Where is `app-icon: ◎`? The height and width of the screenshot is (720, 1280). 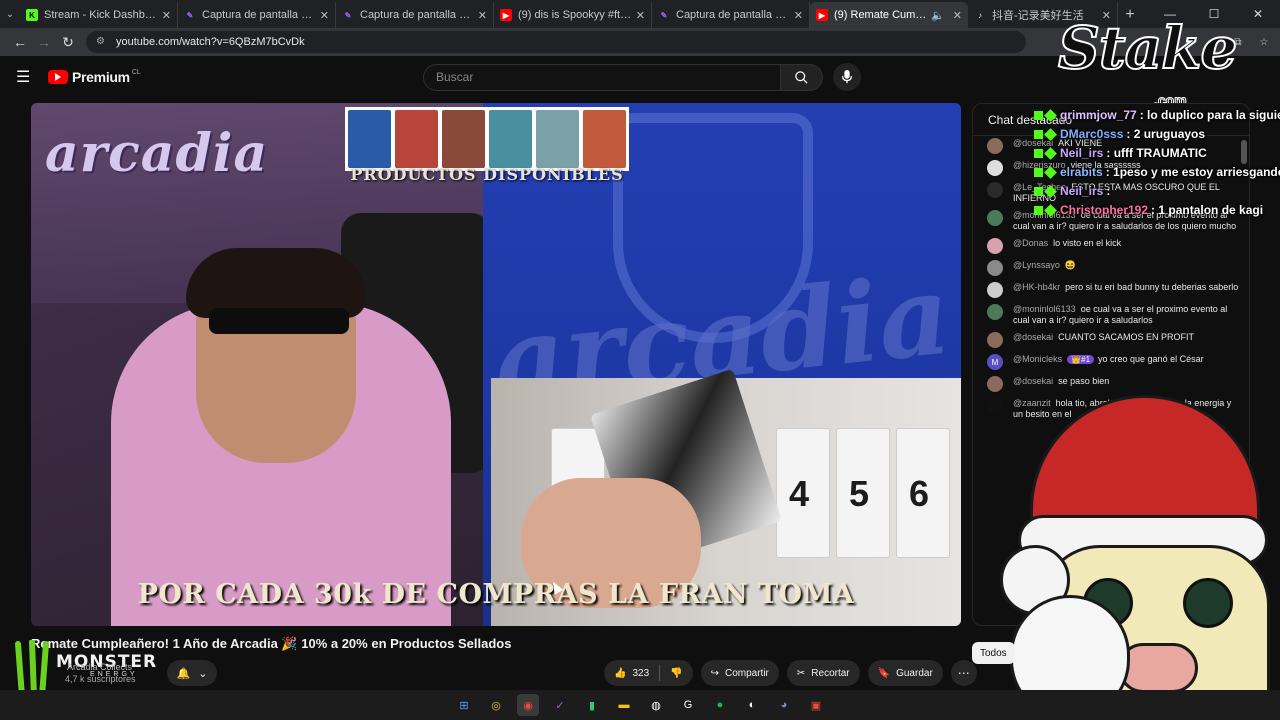
app-icon: ◎ is located at coordinates (496, 705).